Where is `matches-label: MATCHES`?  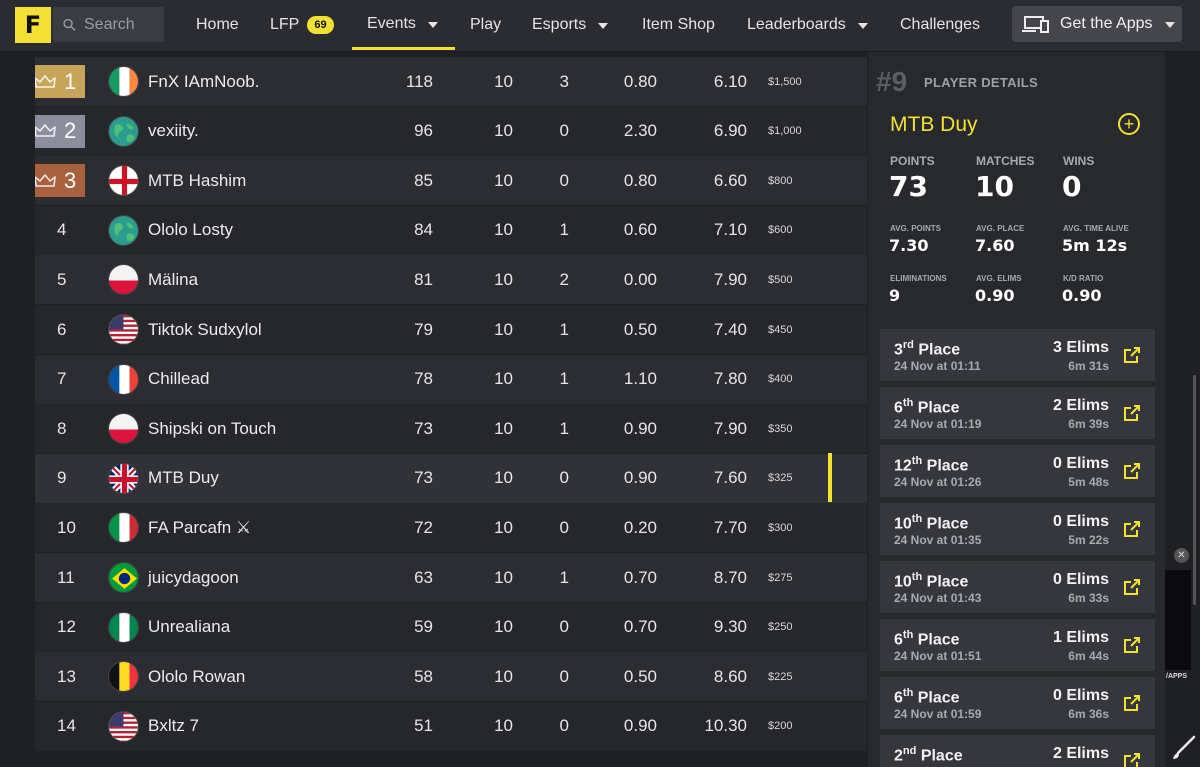
matches-label: MATCHES is located at coordinates (1005, 161).